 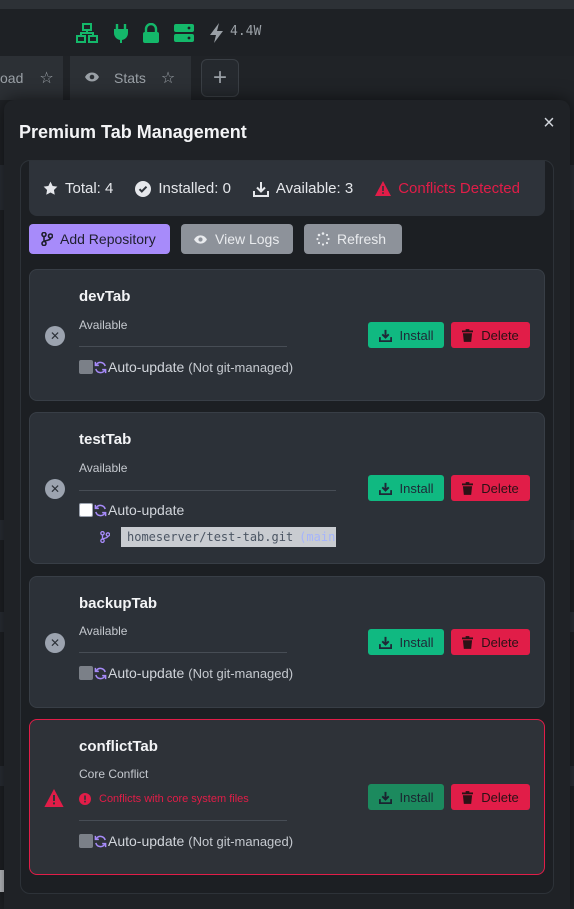 I want to click on stat-conflicts-label: Conflicts Detected, so click(x=459, y=188).